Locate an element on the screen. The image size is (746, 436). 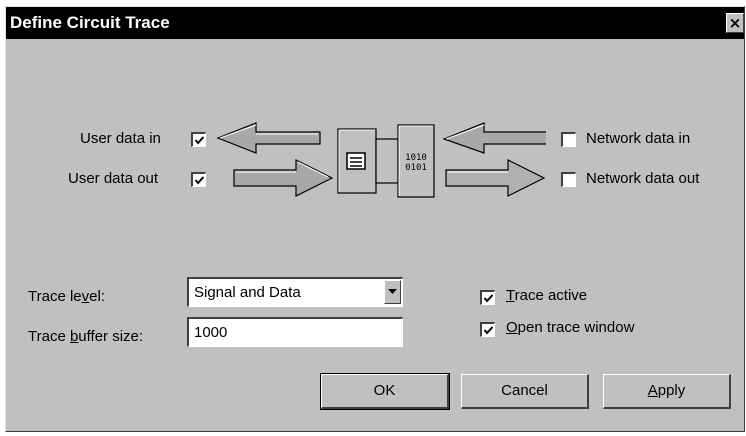
user-data-out-checkbox is located at coordinates (198, 179).